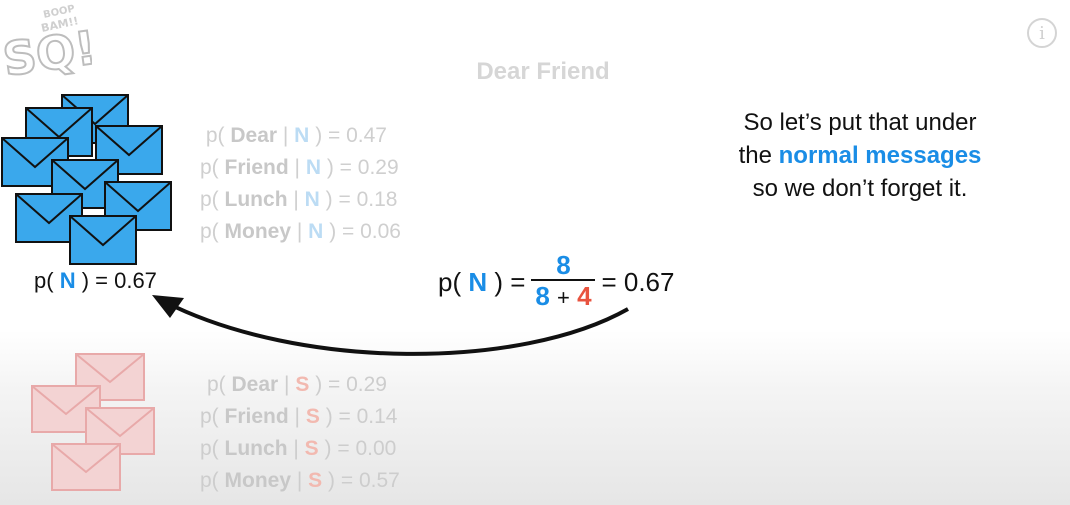 Image resolution: width=1070 pixels, height=505 pixels. I want to click on spam-messages-stack, so click(93, 422).